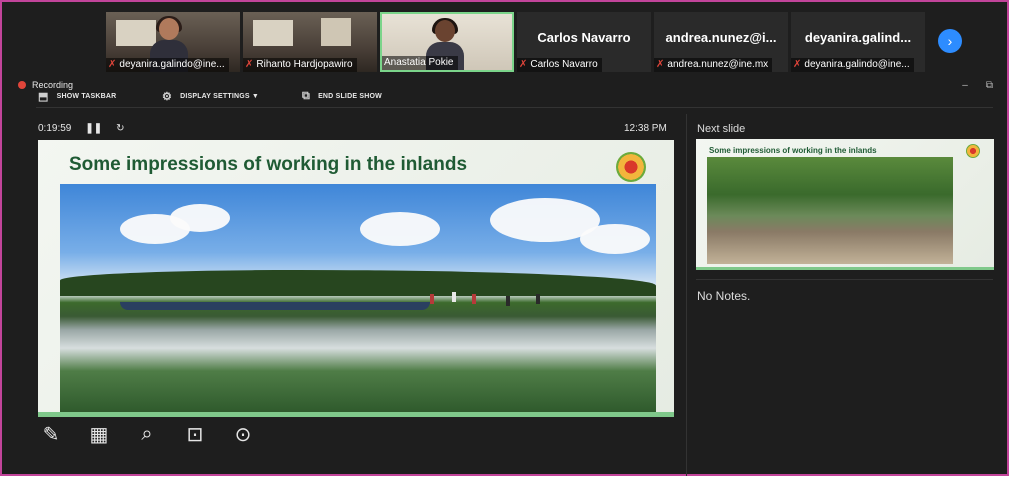  Describe the element at coordinates (686, 295) in the screenshot. I see `panel-divider` at that location.